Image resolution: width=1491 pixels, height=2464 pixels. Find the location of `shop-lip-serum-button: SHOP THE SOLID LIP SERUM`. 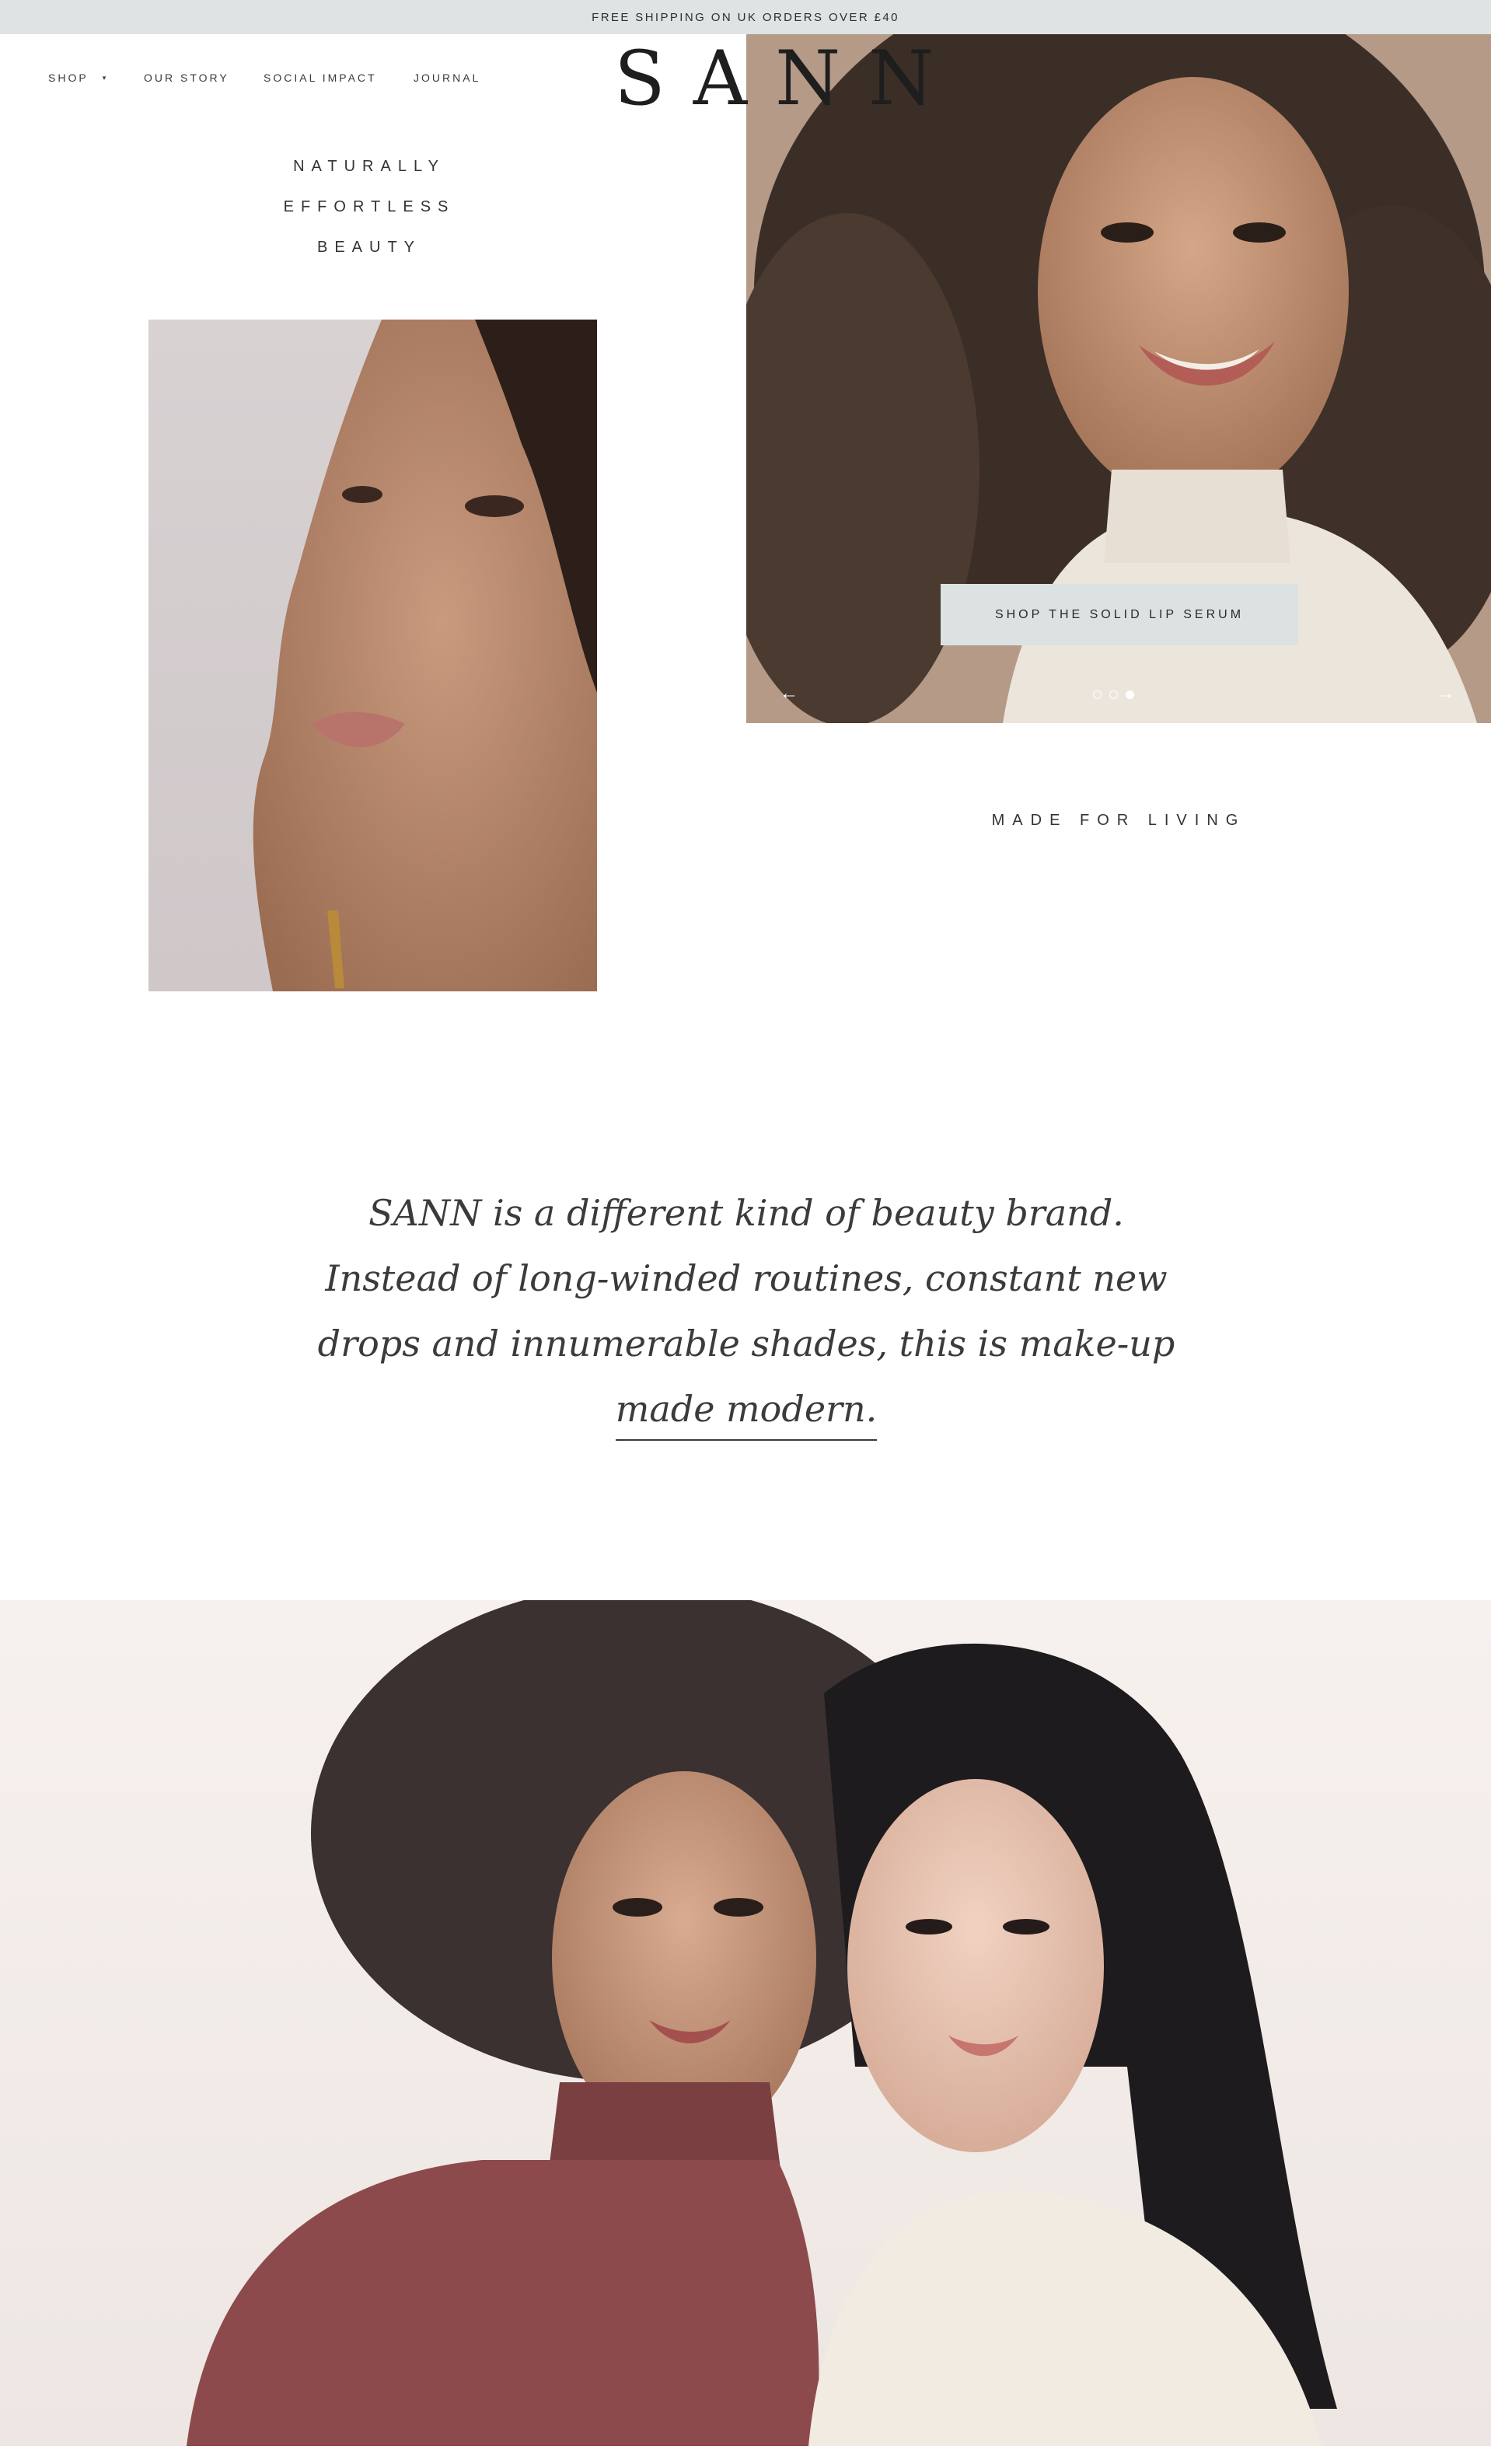

shop-lip-serum-button: SHOP THE SOLID LIP SERUM is located at coordinates (1119, 614).